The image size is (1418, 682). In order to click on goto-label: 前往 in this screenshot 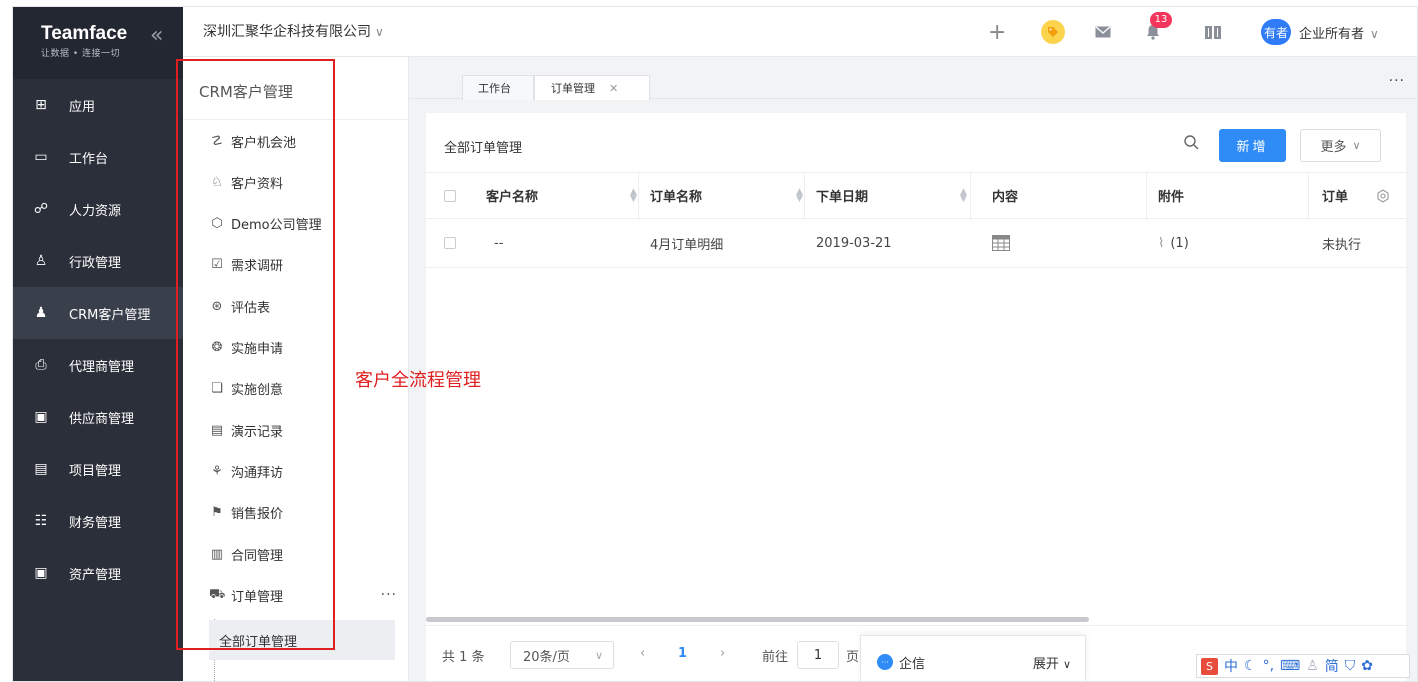, I will do `click(775, 657)`.